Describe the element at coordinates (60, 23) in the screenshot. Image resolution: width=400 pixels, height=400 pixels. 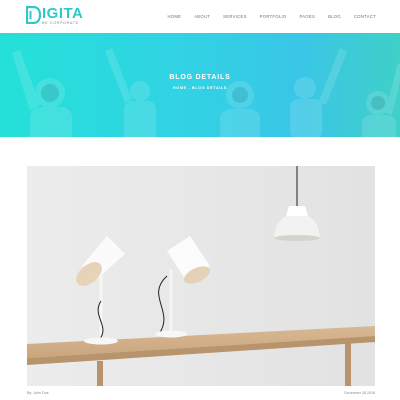
I see `logo-tagline: BE CORPORATE` at that location.